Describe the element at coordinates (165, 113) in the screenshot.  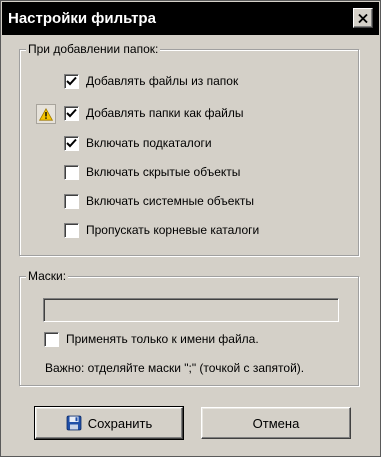
I see `option-label: Добавлять папки как файлы` at that location.